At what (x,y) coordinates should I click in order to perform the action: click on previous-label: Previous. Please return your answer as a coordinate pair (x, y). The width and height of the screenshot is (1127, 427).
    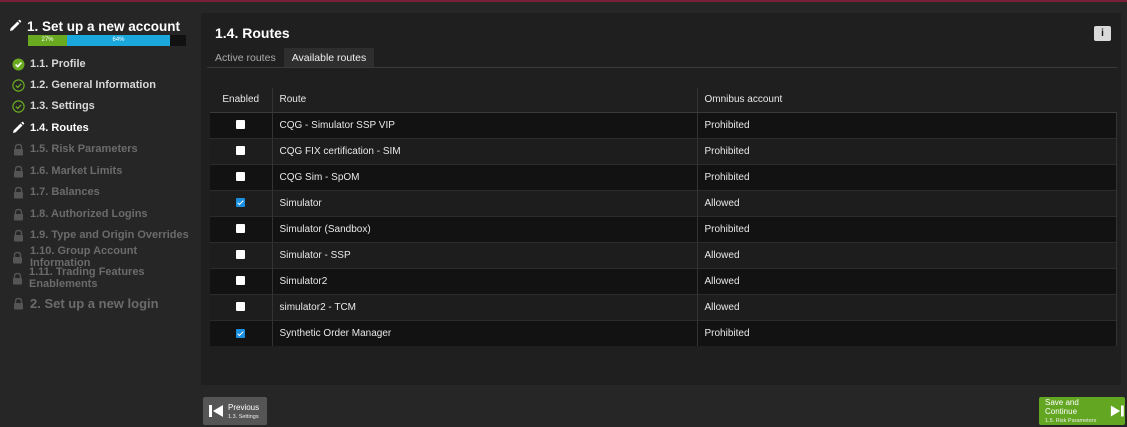
    Looking at the image, I should click on (244, 407).